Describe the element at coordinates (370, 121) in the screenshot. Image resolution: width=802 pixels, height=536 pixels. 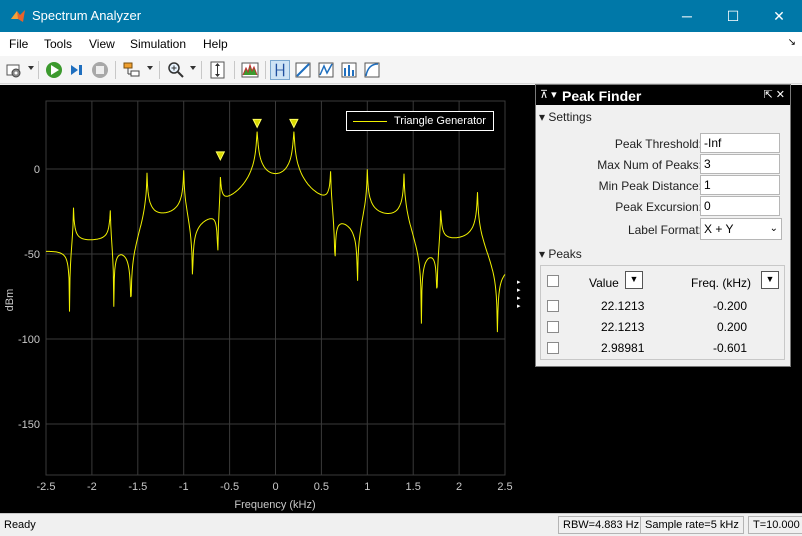
I see `legend-swatch` at that location.